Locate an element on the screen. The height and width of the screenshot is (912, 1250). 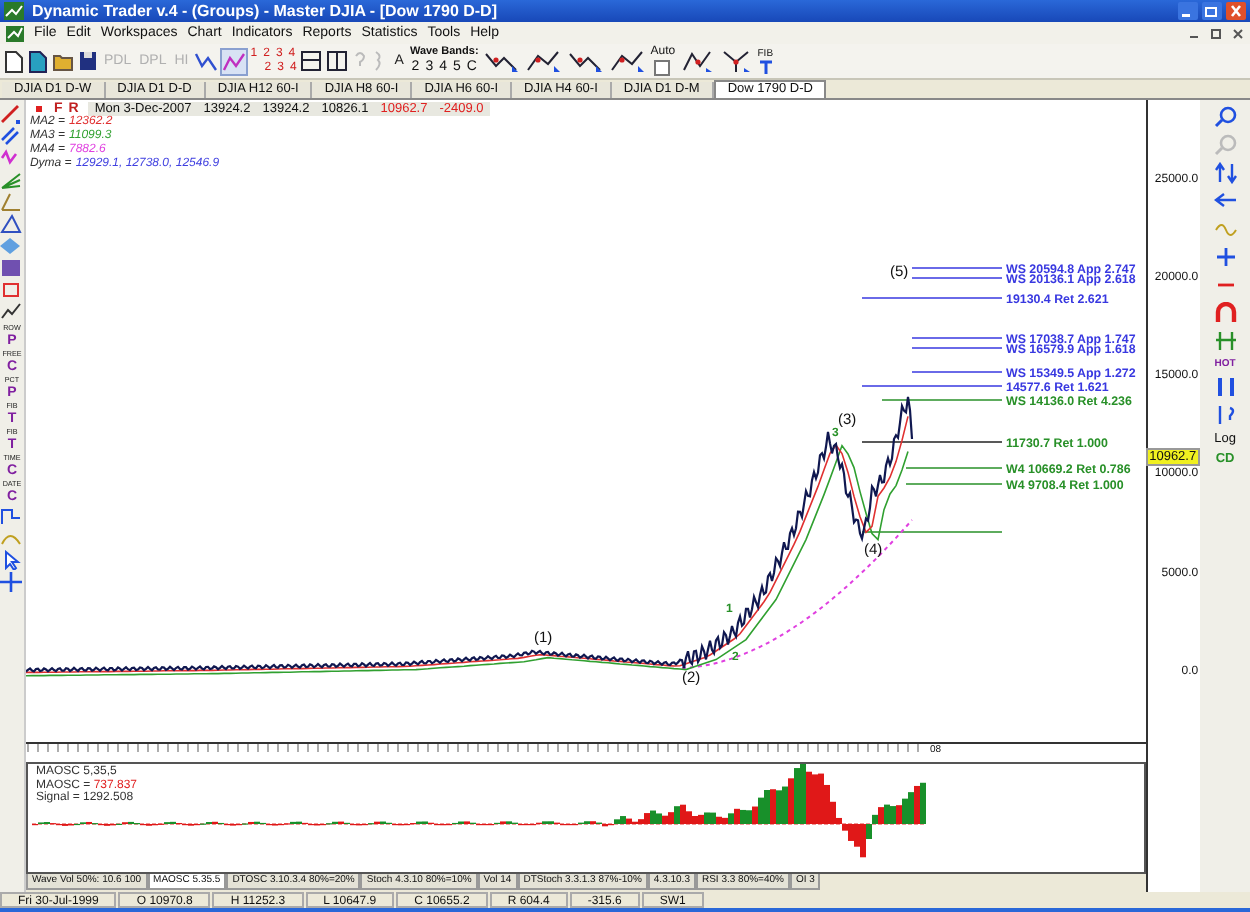
window-title: Dynamic Trader v.4 - (Groups) - Master DJIA - [Dow 1790 D-D] is located at coordinates (264, 11).